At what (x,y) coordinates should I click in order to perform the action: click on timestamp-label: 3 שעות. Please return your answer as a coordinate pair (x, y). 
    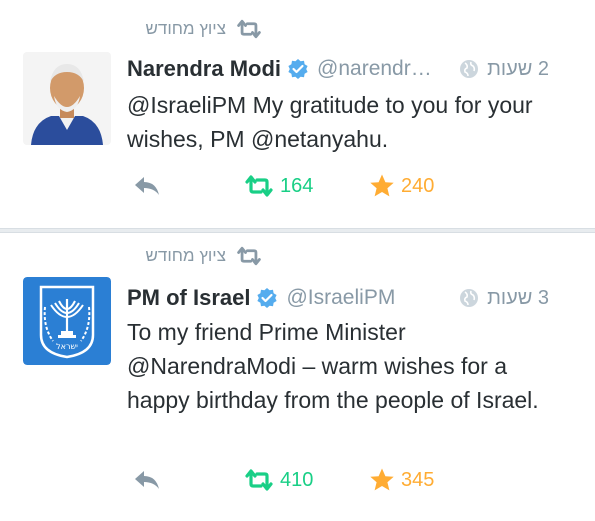
    Looking at the image, I should click on (518, 297).